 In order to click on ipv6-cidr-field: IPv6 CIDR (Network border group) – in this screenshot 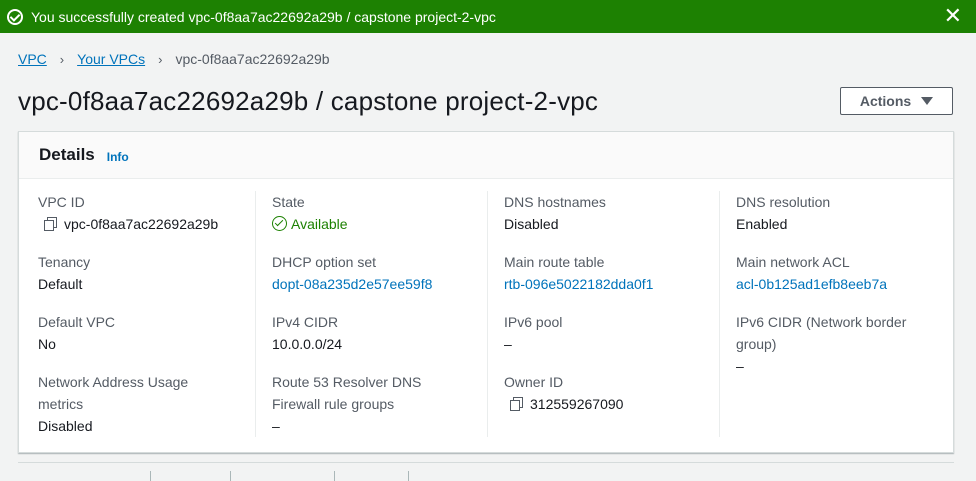, I will do `click(821, 344)`.